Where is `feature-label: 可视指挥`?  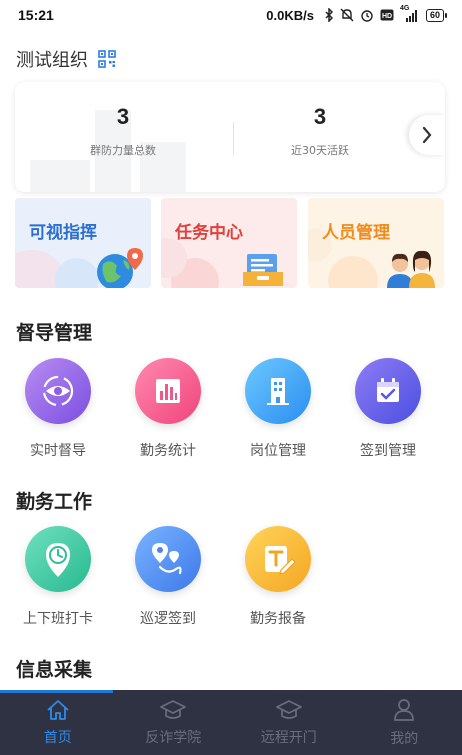 feature-label: 可视指挥 is located at coordinates (63, 233).